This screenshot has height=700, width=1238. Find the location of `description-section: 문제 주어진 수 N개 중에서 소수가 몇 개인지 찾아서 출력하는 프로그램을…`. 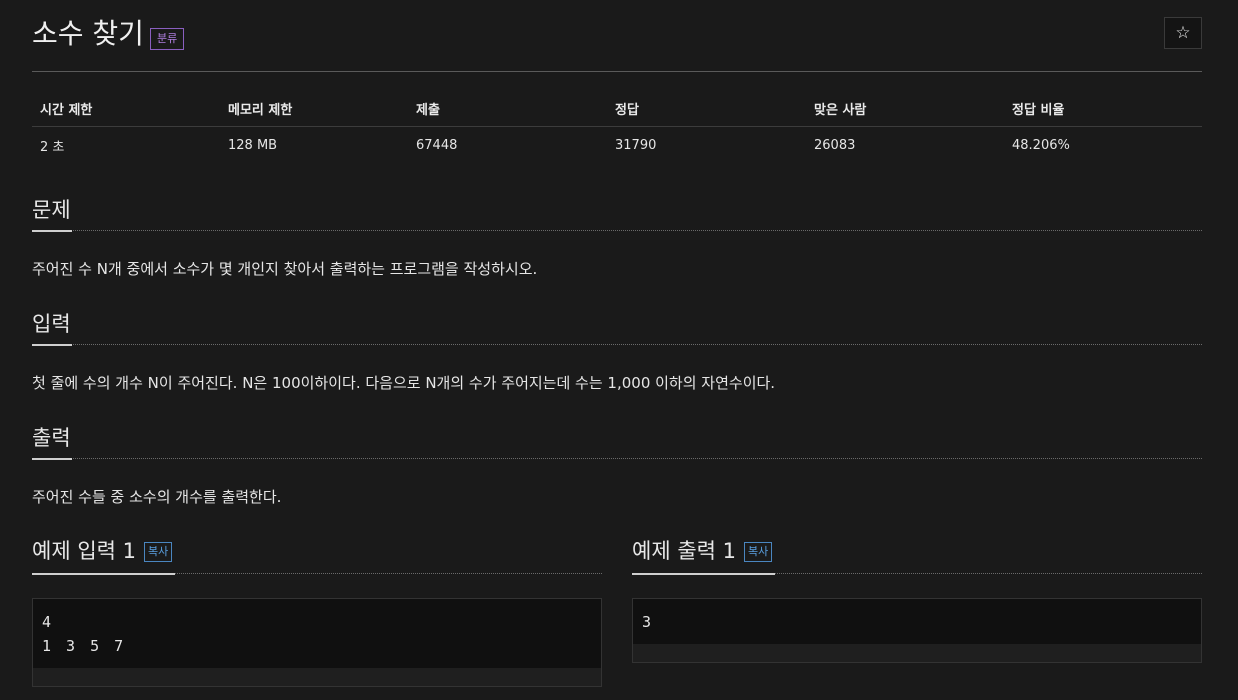

description-section: 문제 주어진 수 N개 중에서 소수가 몇 개인지 찾아서 출력하는 프로그램을… is located at coordinates (617, 236).